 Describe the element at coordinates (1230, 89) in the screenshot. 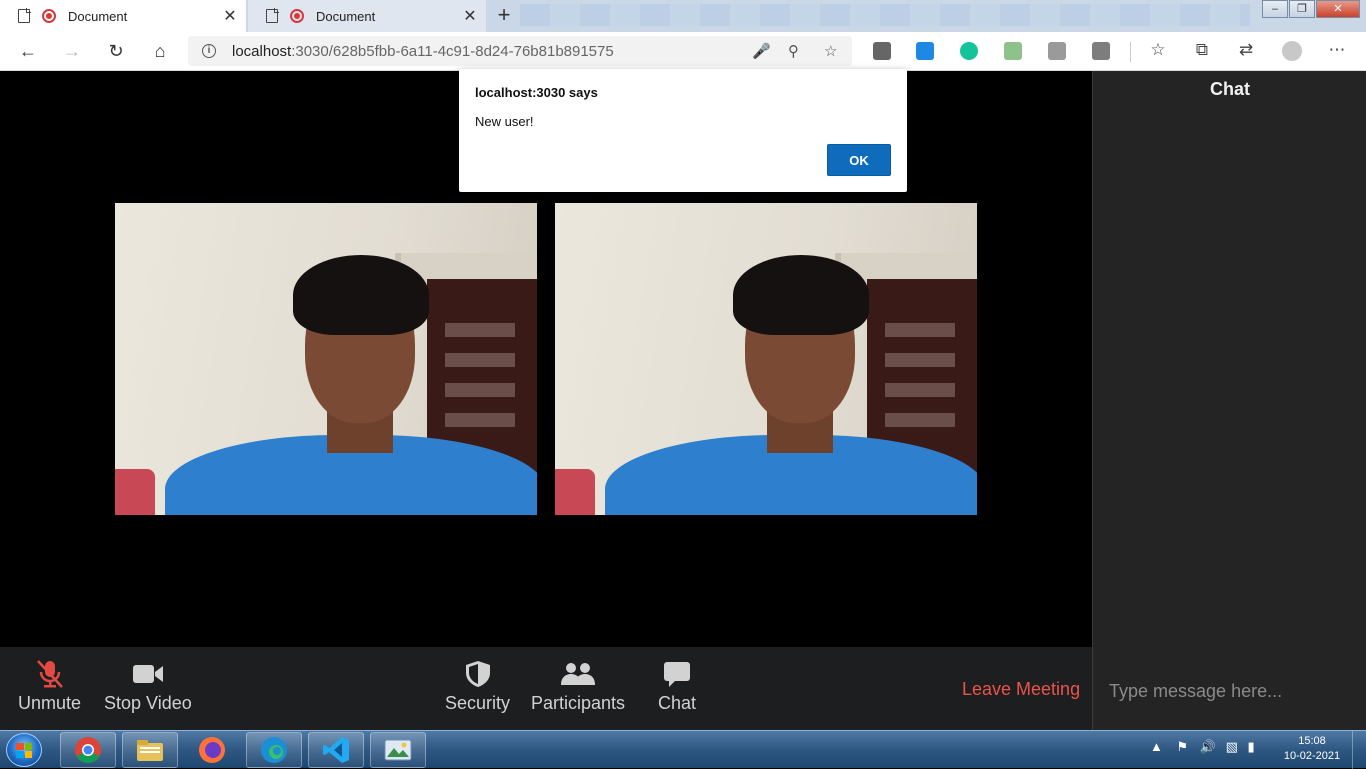

I see `chat-panel-title: Chat` at that location.